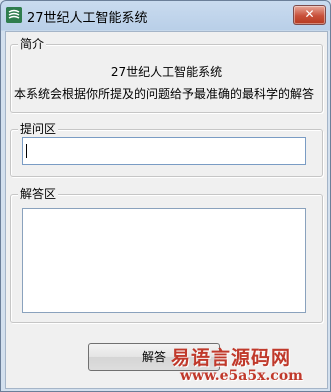  I want to click on question-legend: 提问区, so click(38, 129).